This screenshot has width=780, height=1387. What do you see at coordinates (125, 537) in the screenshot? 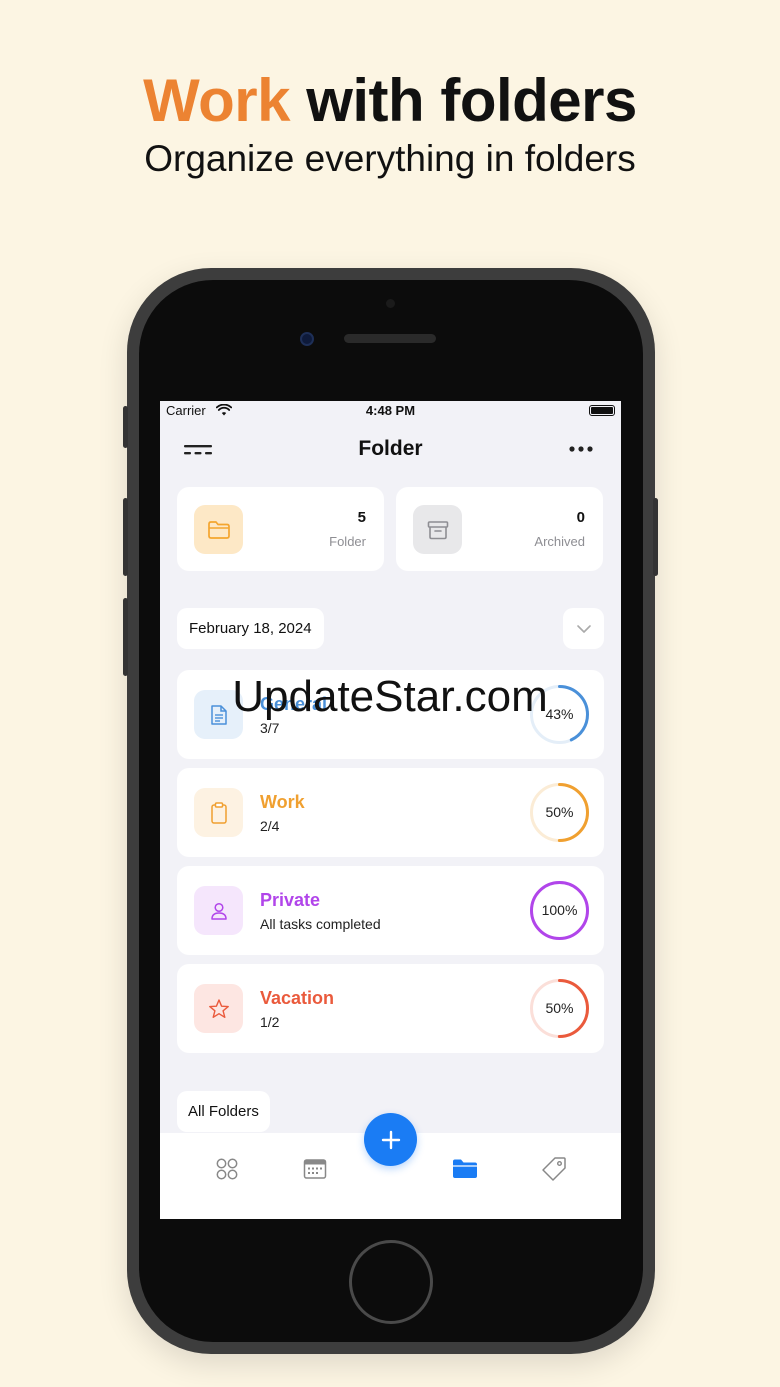
I see `phone-side-button-volume-up` at bounding box center [125, 537].